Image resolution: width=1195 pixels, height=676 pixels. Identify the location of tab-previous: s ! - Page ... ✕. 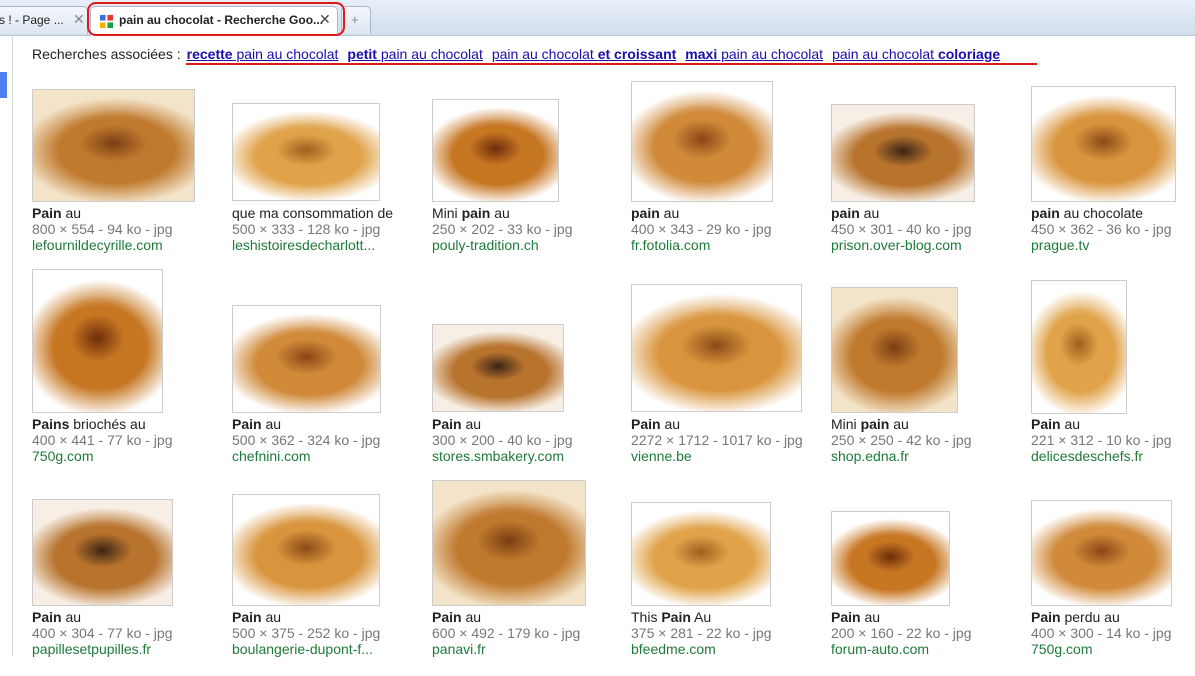
(44, 20).